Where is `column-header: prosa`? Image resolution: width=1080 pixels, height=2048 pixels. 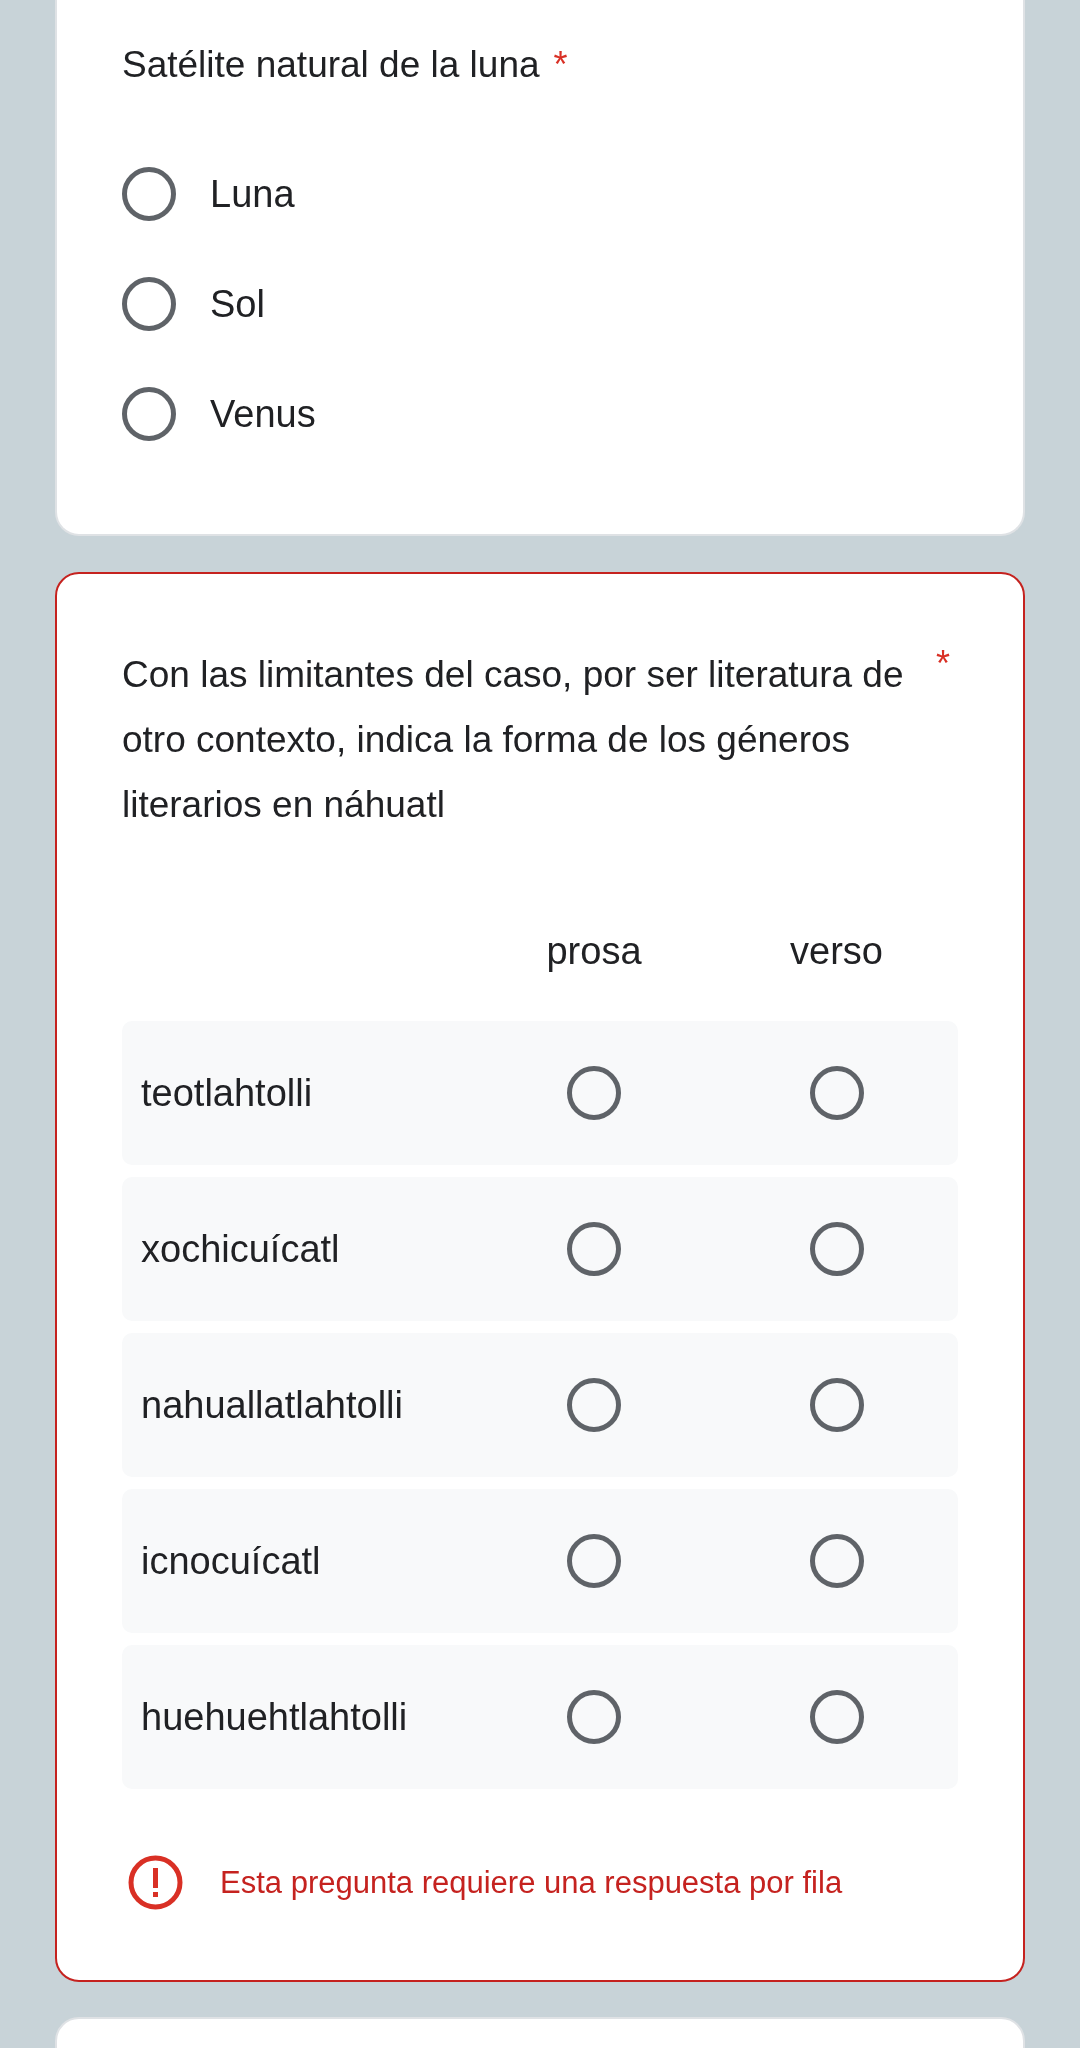
column-header: prosa is located at coordinates (594, 951).